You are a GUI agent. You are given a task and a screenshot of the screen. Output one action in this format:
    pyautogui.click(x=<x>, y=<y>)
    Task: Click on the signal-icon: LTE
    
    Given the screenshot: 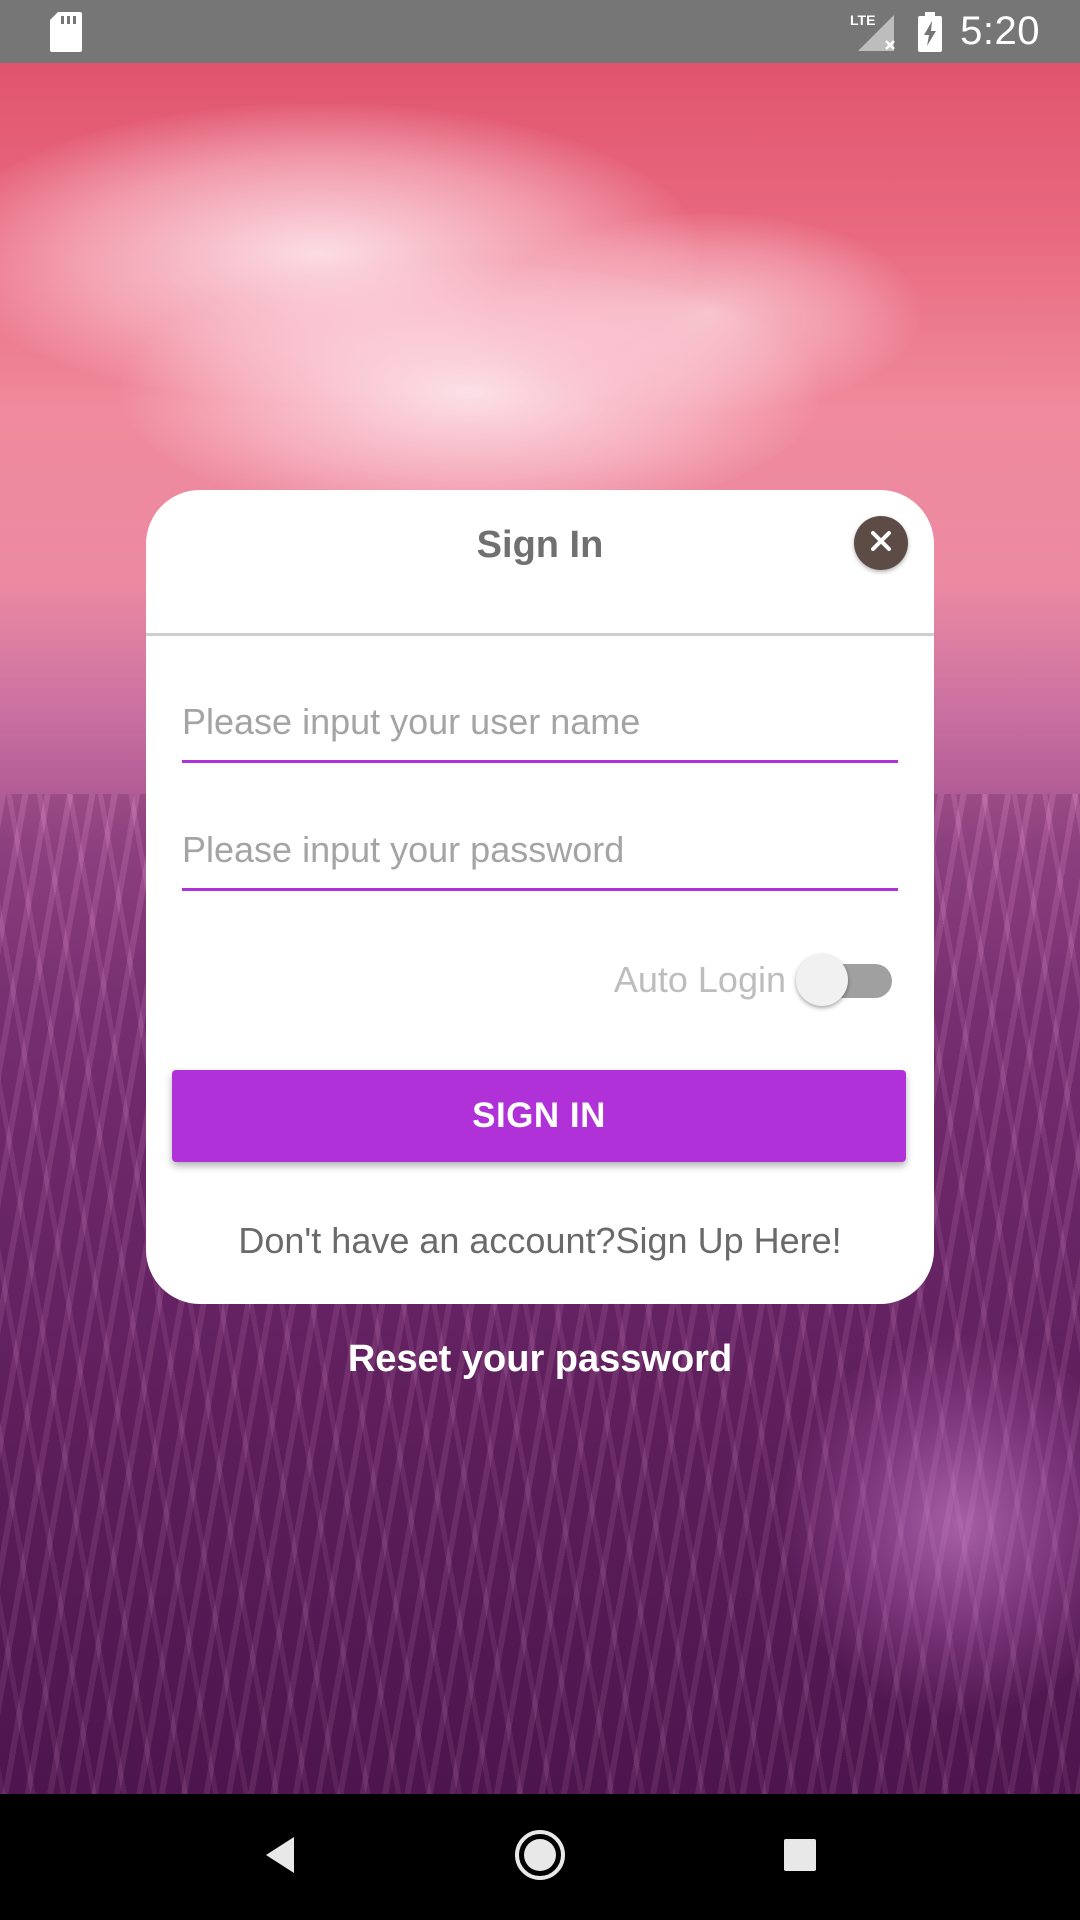 What is the action you would take?
    pyautogui.click(x=875, y=32)
    